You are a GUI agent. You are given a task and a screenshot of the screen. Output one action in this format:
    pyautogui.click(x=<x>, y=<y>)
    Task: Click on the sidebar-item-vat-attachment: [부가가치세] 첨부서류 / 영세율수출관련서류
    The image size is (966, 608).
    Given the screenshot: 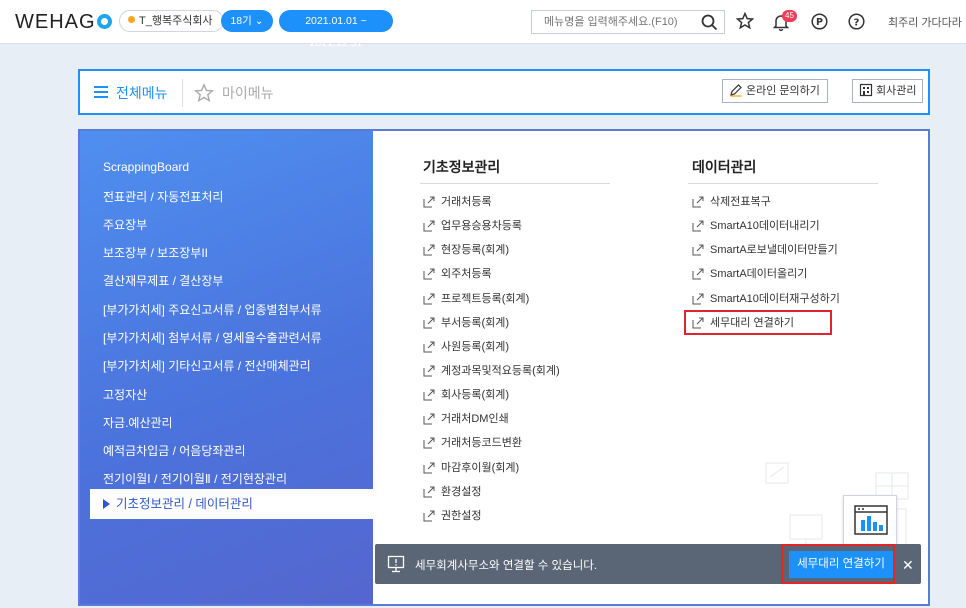 What is the action you would take?
    pyautogui.click(x=212, y=337)
    